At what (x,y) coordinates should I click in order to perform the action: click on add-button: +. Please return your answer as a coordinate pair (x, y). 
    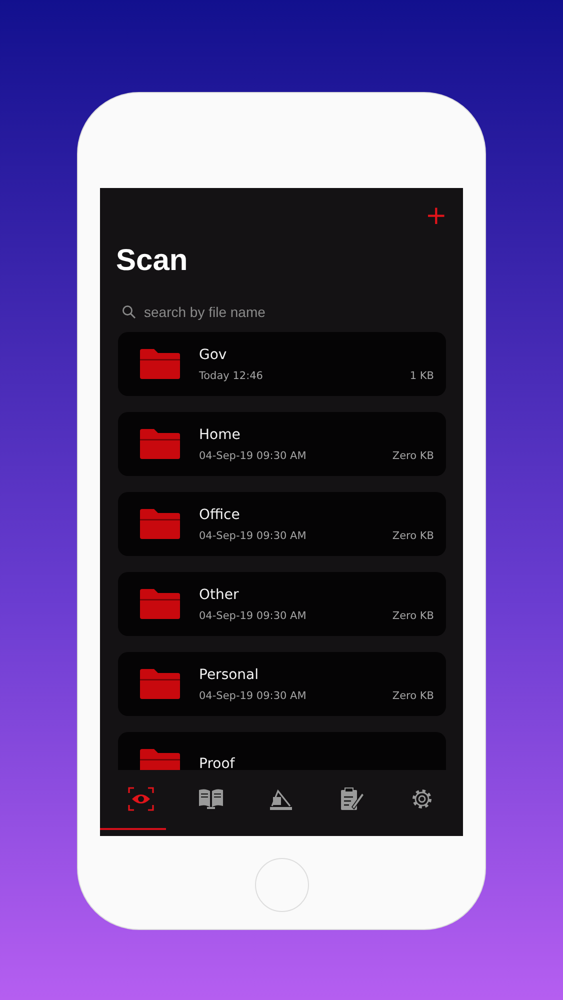
    Looking at the image, I should click on (436, 214).